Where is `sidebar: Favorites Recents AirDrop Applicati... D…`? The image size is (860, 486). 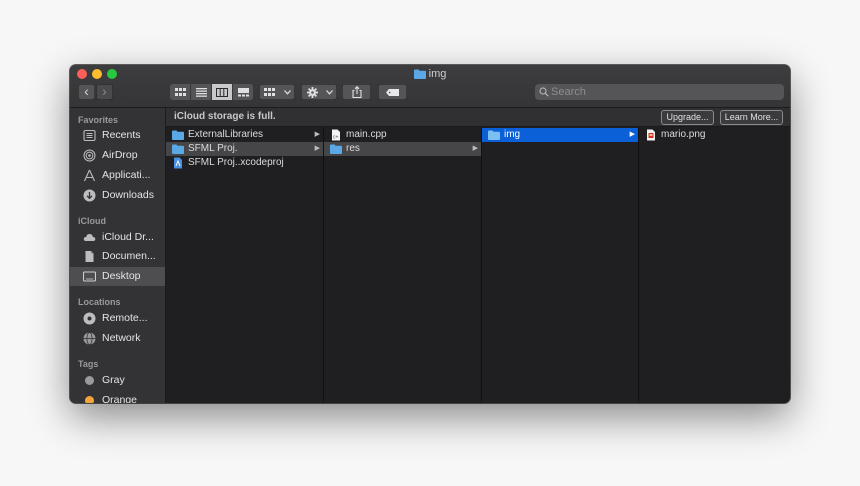
sidebar: Favorites Recents AirDrop Applicati... D… is located at coordinates (118, 255).